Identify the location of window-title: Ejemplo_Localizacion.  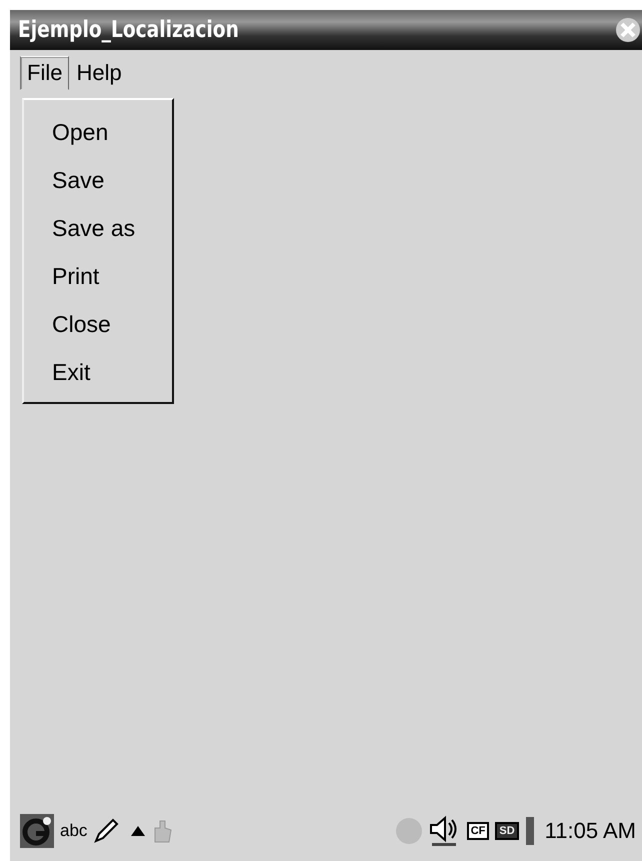
(128, 30).